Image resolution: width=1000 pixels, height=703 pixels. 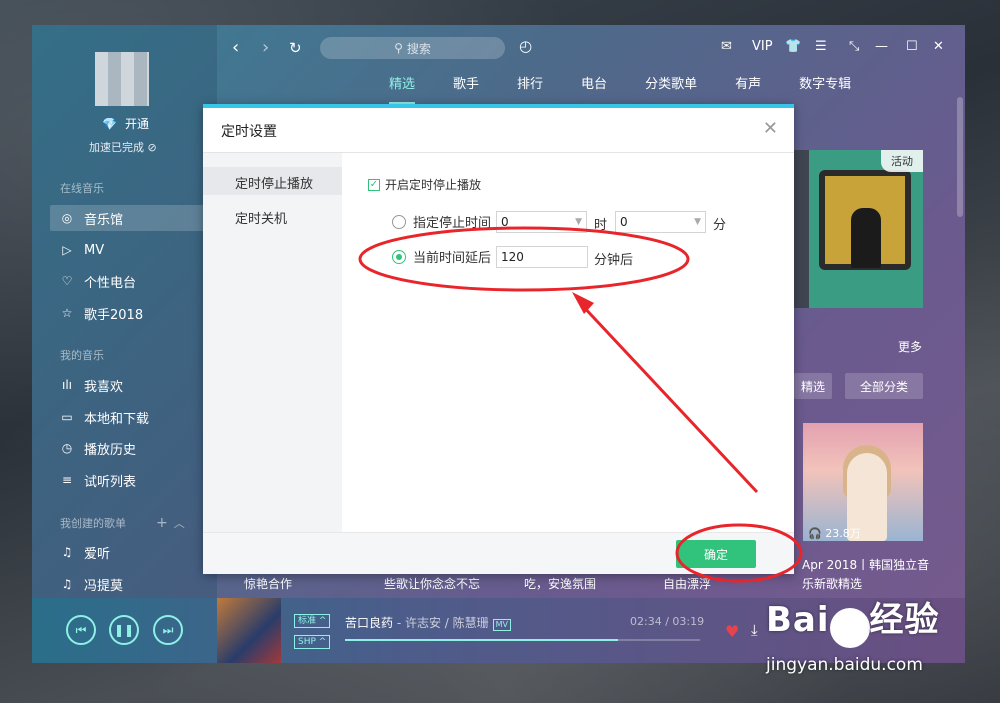 I want to click on next-icon: ⏭, so click(x=168, y=630).